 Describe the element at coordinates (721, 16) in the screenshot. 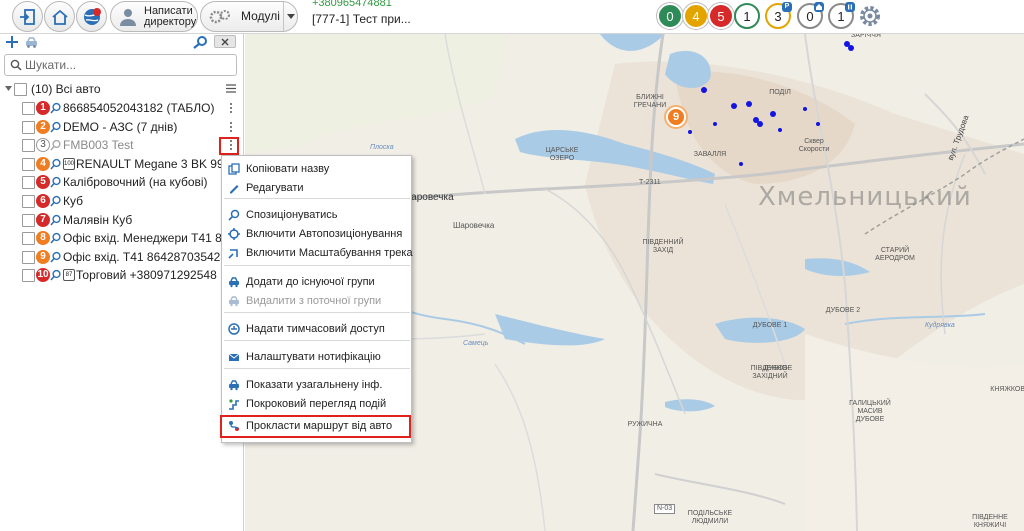

I see `status-counter: 5` at that location.